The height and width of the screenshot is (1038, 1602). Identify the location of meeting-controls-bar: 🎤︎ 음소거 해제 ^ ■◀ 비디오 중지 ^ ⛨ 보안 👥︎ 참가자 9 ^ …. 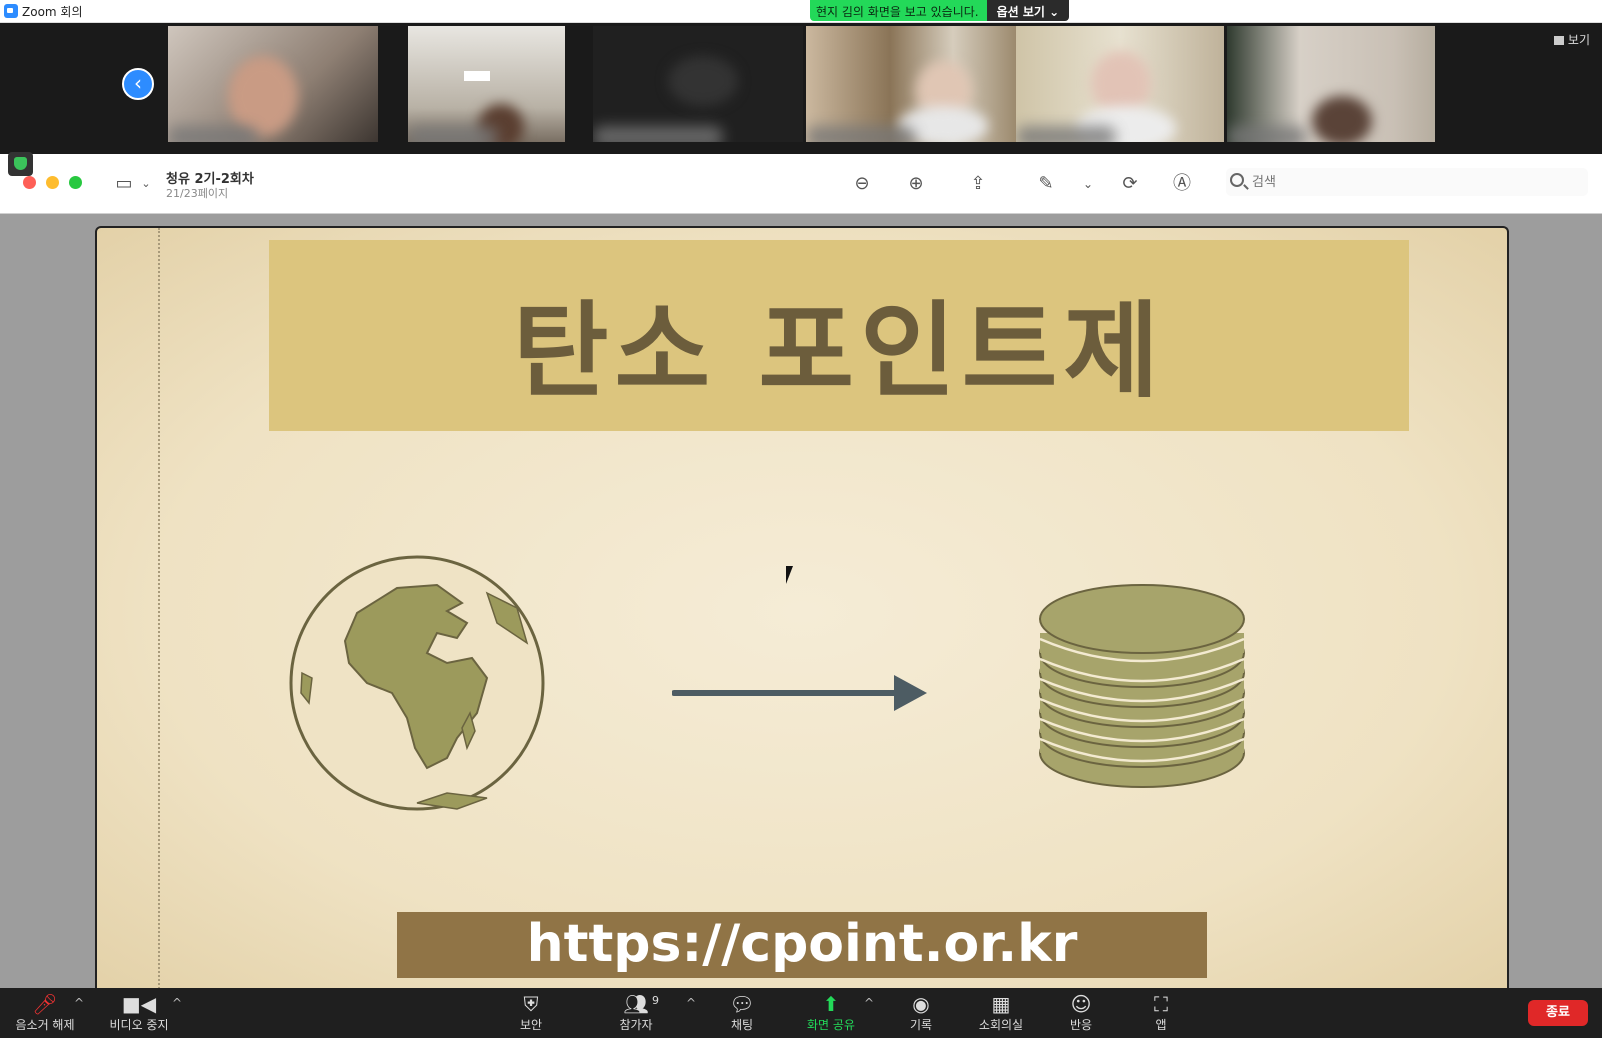
(801, 1013).